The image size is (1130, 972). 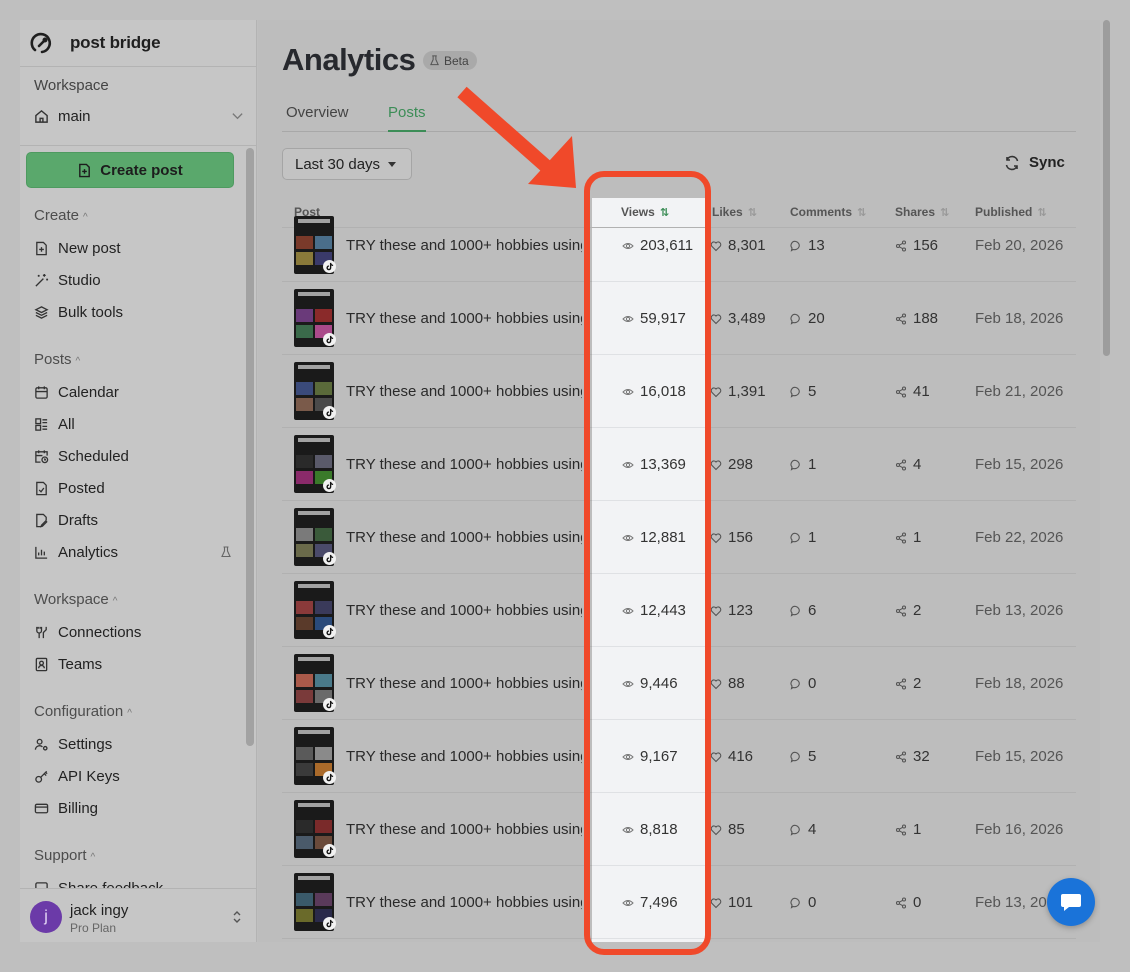 What do you see at coordinates (134, 776) in the screenshot?
I see `sidebar-item-api-keys: API Keys` at bounding box center [134, 776].